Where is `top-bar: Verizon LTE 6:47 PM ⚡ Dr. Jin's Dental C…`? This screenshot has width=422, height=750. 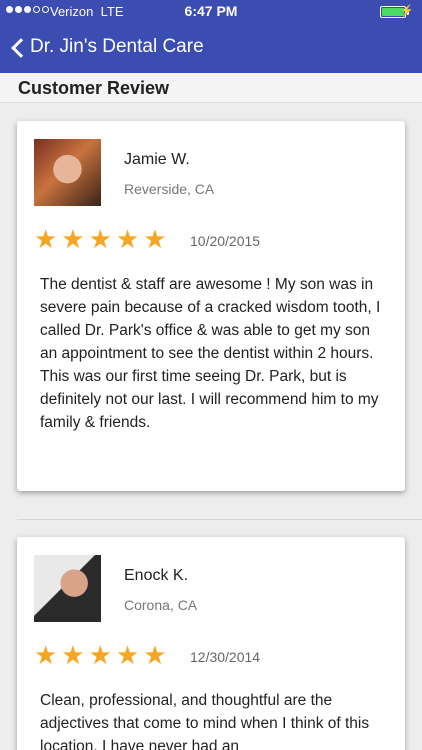 top-bar: Verizon LTE 6:47 PM ⚡ Dr. Jin's Dental C… is located at coordinates (211, 36).